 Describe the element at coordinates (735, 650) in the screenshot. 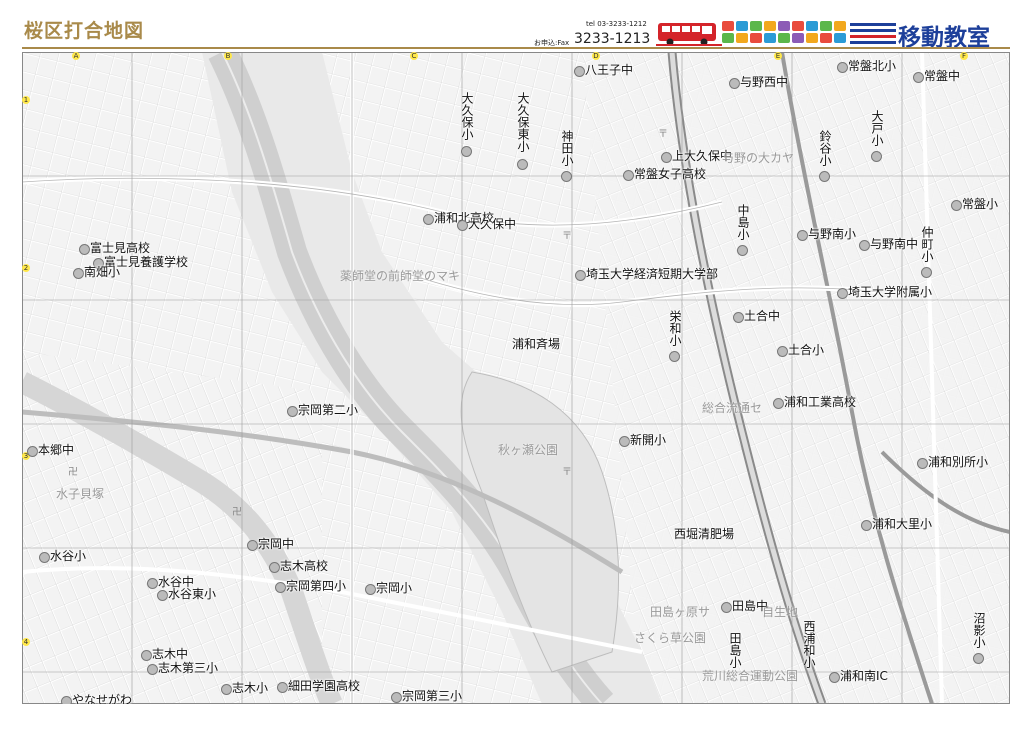

I see `map-label-tajima-sho: 田島小` at that location.